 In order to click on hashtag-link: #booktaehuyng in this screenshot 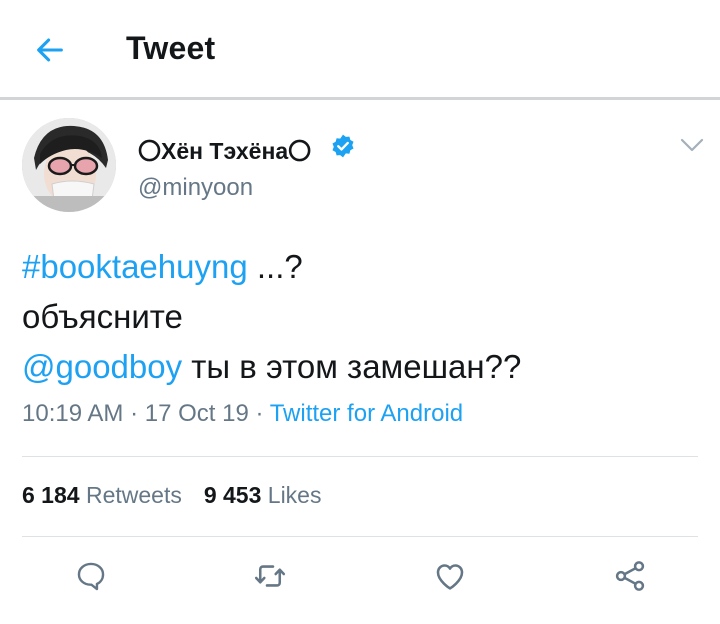, I will do `click(135, 266)`.